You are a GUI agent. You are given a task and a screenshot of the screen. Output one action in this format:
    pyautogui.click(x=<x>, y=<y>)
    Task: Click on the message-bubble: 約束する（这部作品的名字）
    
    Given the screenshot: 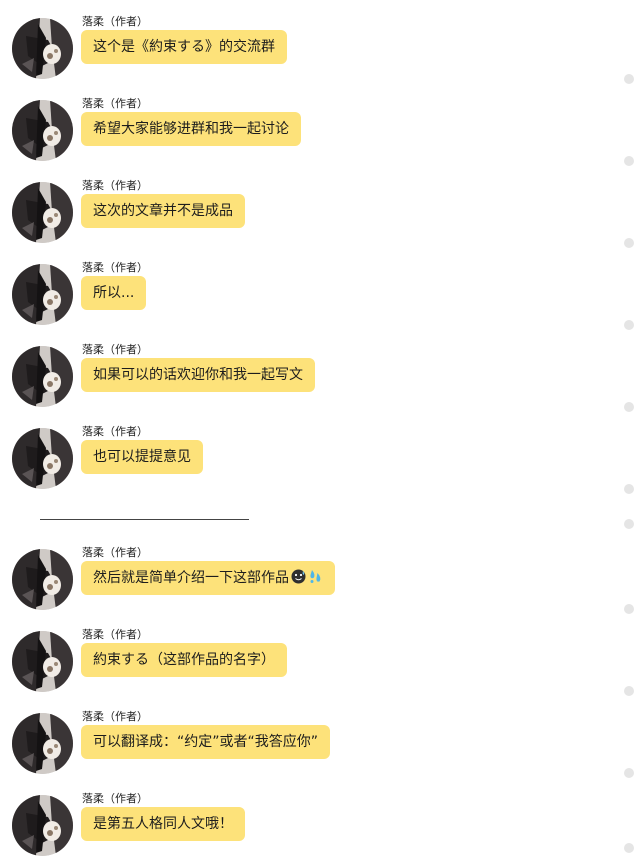 What is the action you would take?
    pyautogui.click(x=184, y=660)
    